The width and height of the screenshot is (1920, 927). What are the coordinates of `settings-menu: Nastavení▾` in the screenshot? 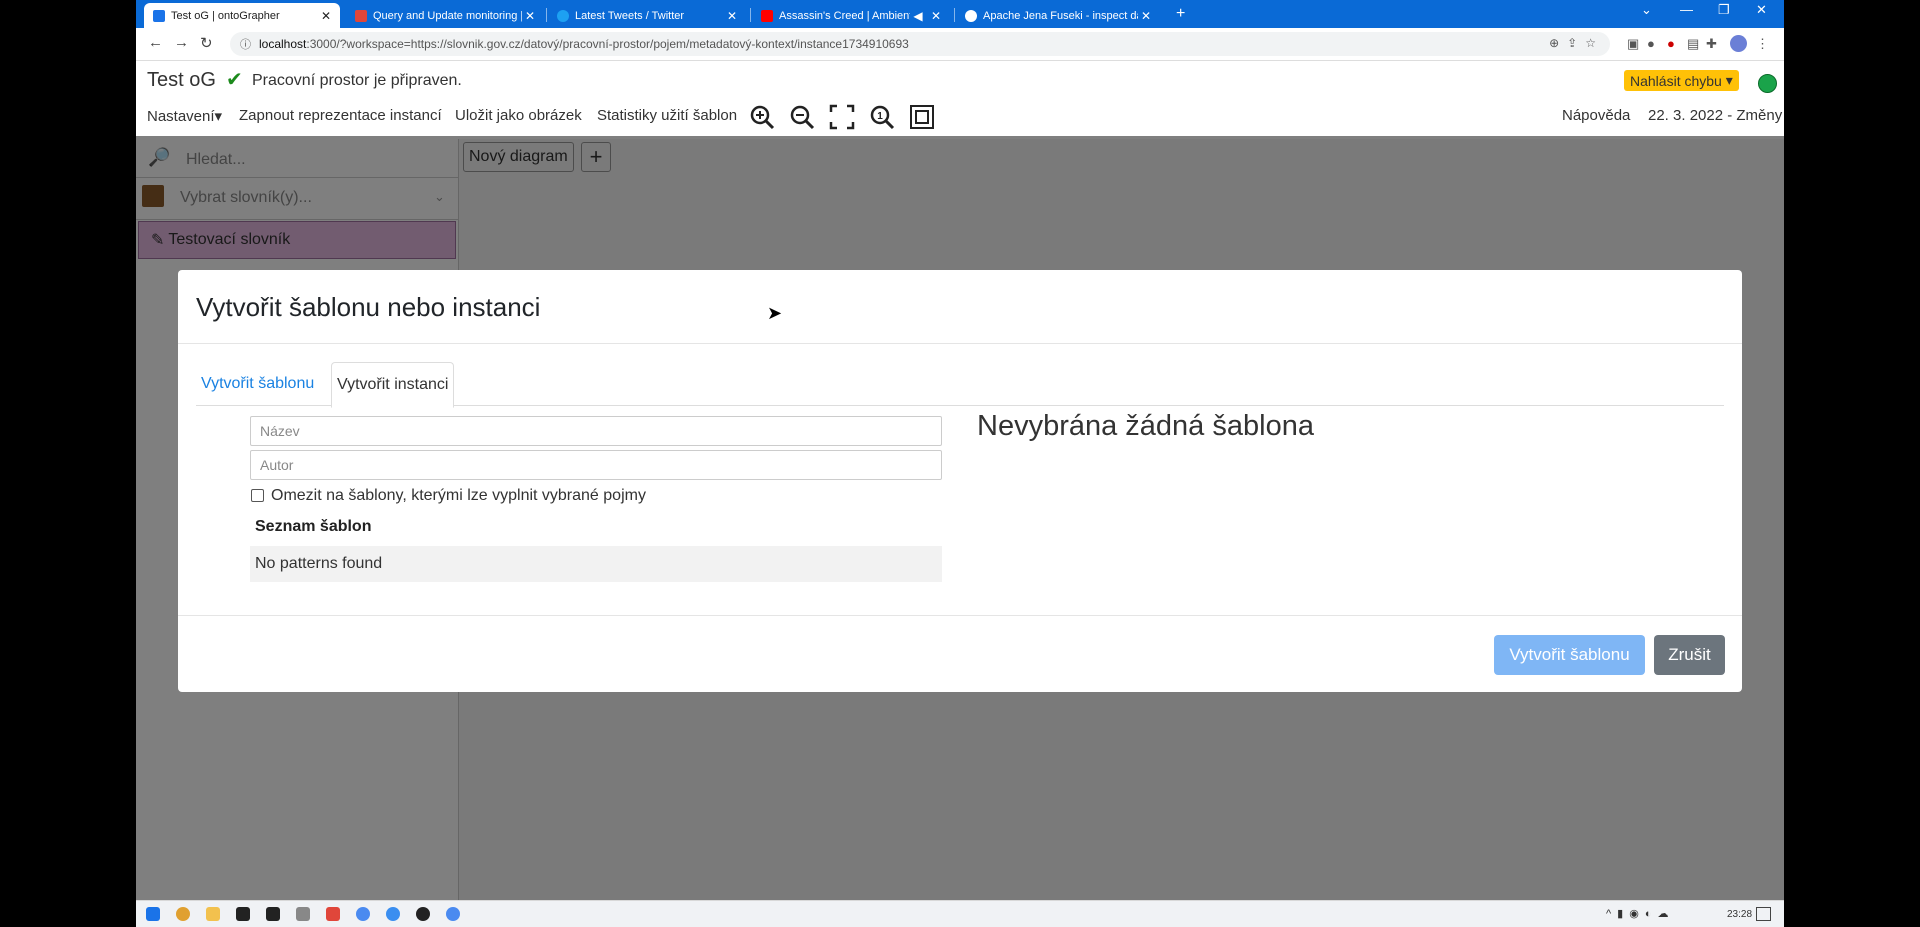 It's located at (184, 116).